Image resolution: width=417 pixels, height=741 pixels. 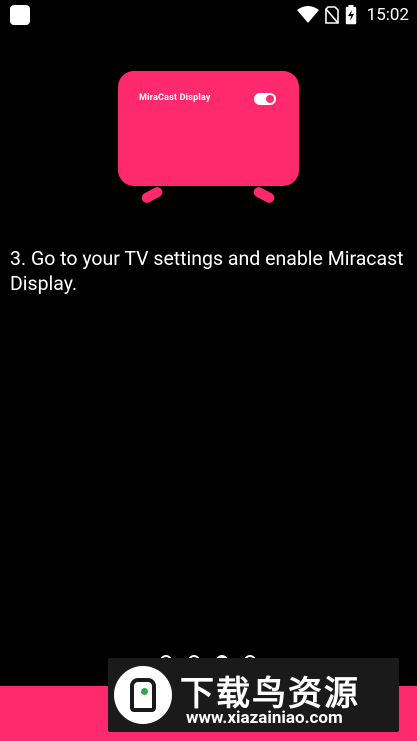 I want to click on wifi-icon, so click(x=307, y=14).